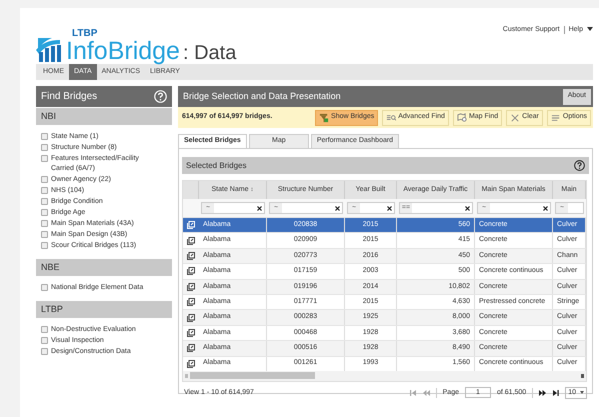  Describe the element at coordinates (324, 117) in the screenshot. I see `filter-icon` at that location.